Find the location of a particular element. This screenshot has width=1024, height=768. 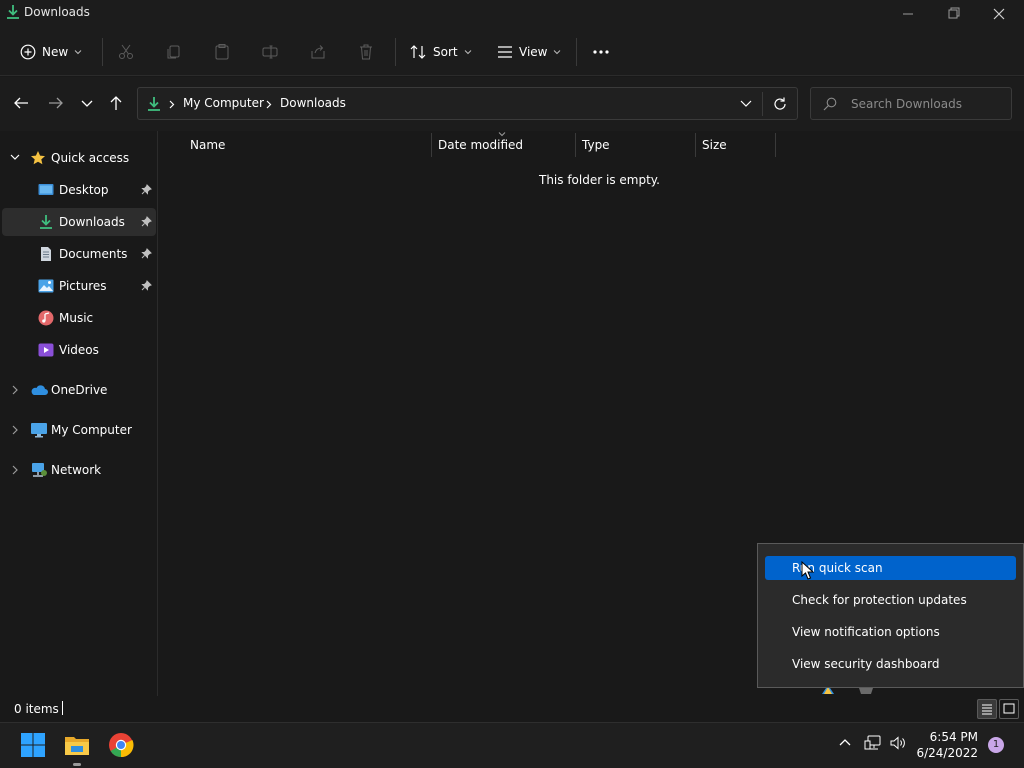

breadcrumb-downloads: Downloads is located at coordinates (313, 103).